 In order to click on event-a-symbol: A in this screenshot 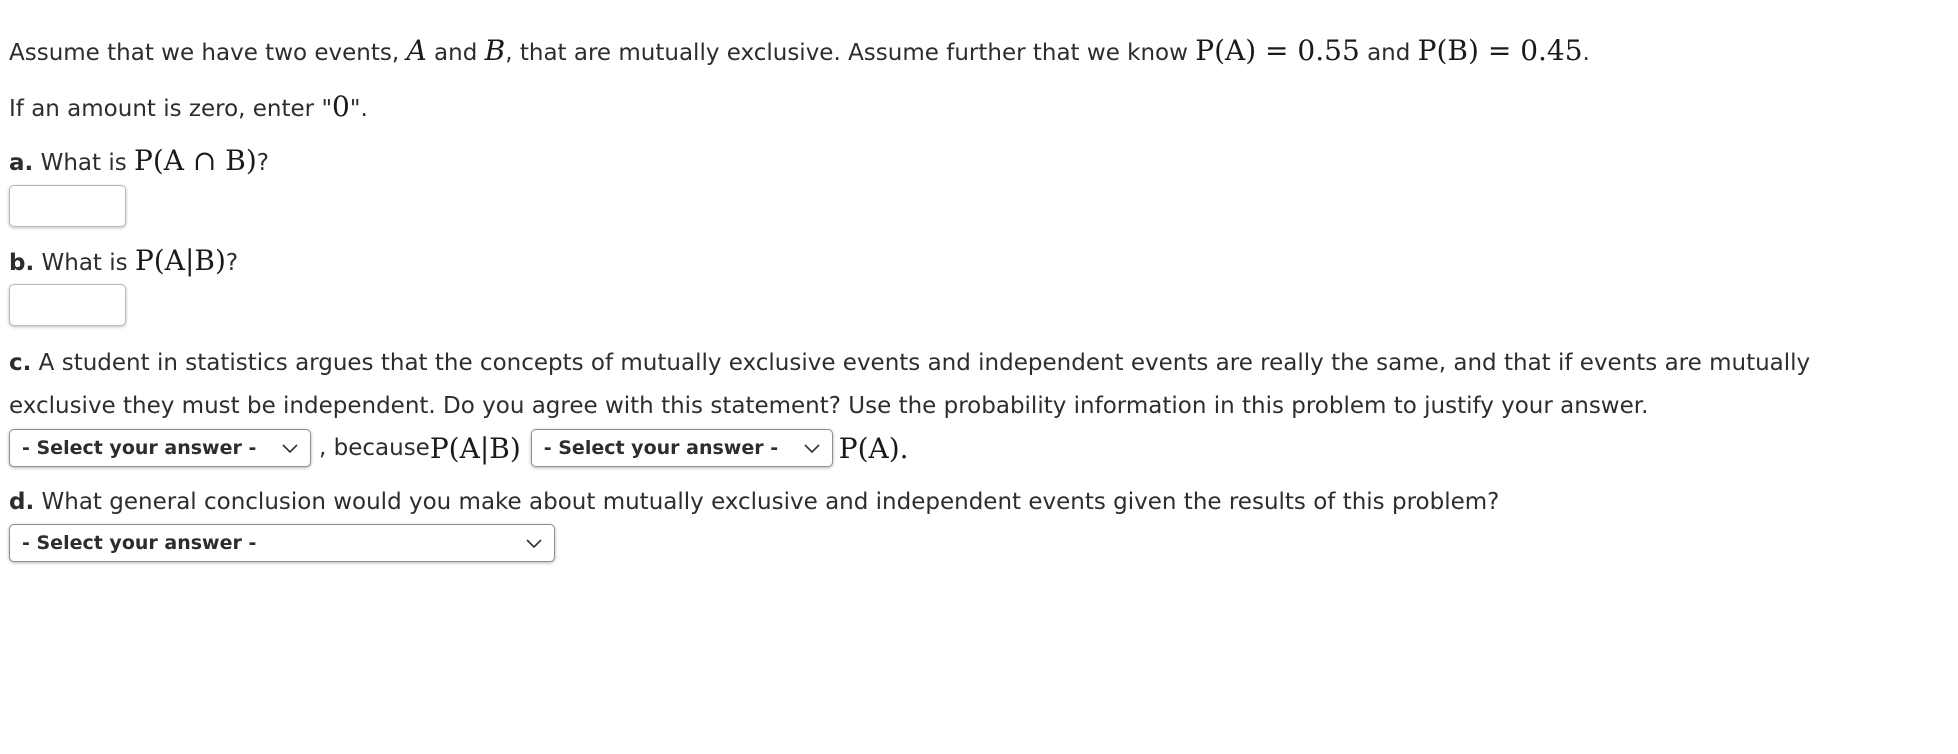, I will do `click(416, 50)`.